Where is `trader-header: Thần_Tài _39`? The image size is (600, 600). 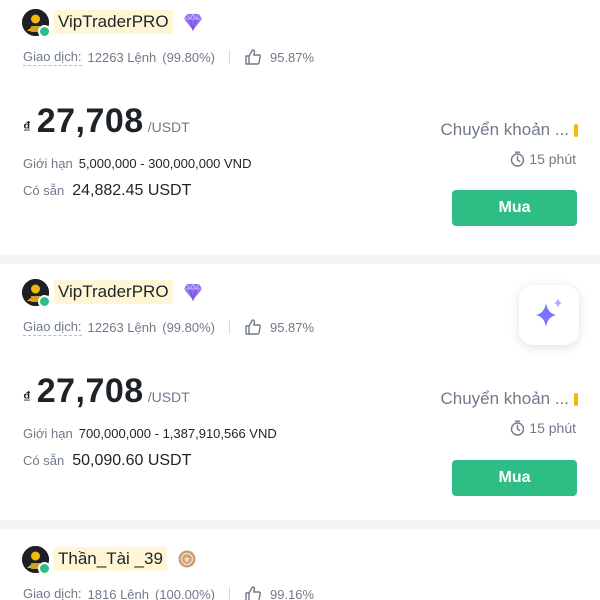 trader-header: Thần_Tài _39 is located at coordinates (109, 560).